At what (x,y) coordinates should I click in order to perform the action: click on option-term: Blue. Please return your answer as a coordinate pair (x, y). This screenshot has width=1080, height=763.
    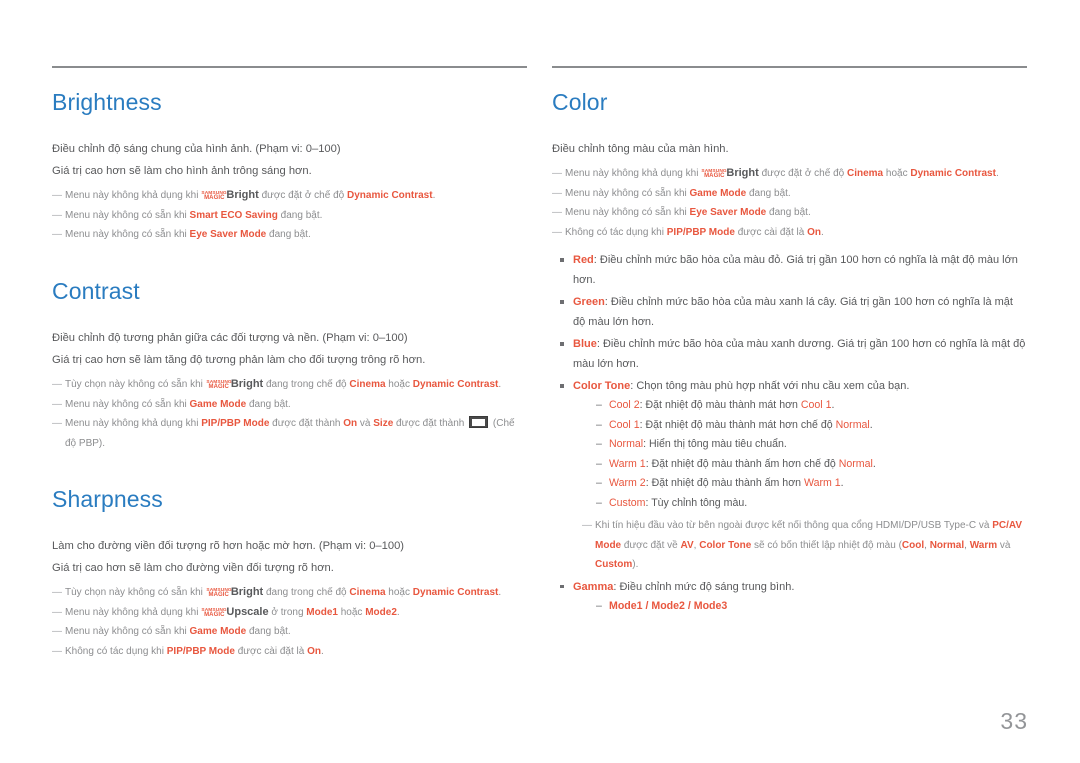
    Looking at the image, I should click on (585, 344).